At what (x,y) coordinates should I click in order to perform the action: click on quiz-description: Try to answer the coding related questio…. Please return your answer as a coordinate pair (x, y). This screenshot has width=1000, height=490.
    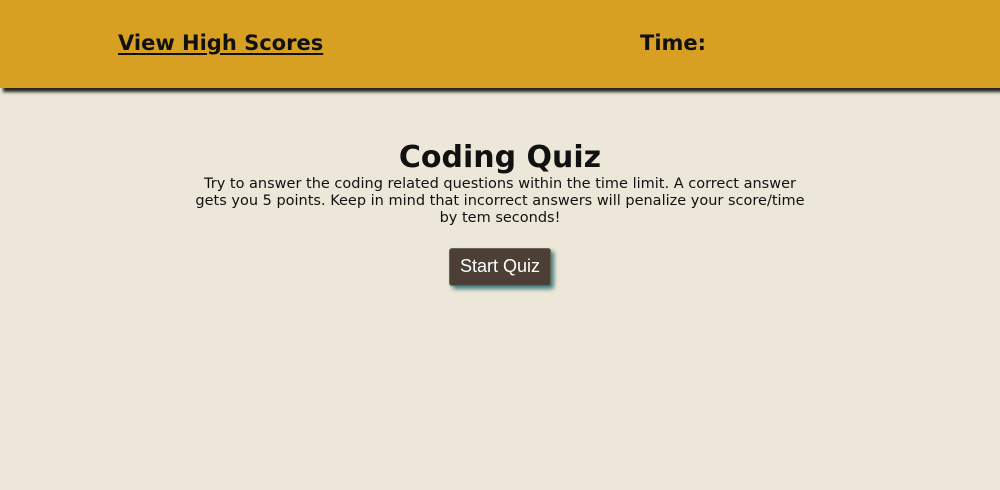
    Looking at the image, I should click on (500, 201).